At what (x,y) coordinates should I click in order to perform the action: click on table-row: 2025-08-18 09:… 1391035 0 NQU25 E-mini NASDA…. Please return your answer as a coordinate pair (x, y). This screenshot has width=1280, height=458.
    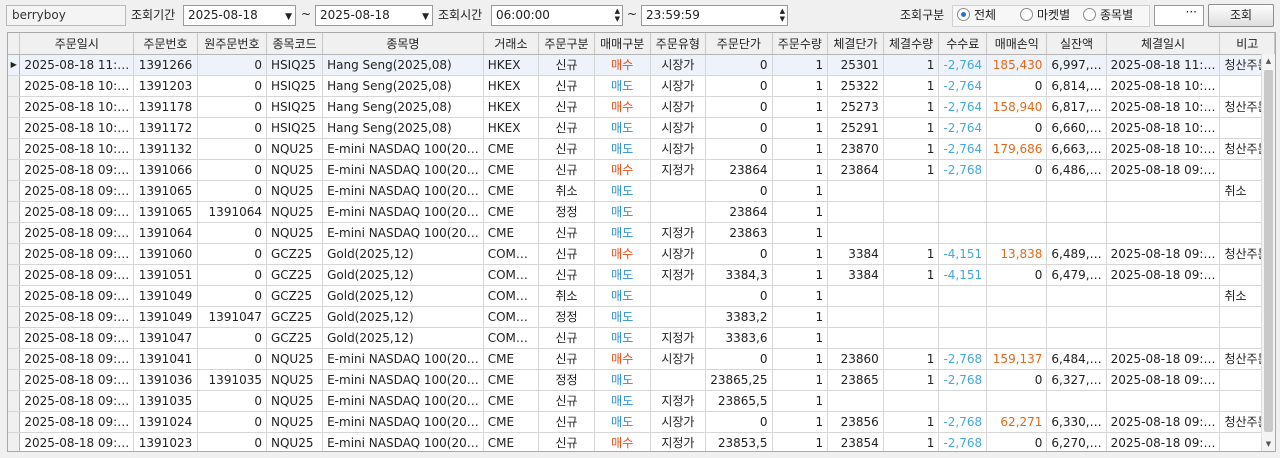
    Looking at the image, I should click on (641, 401).